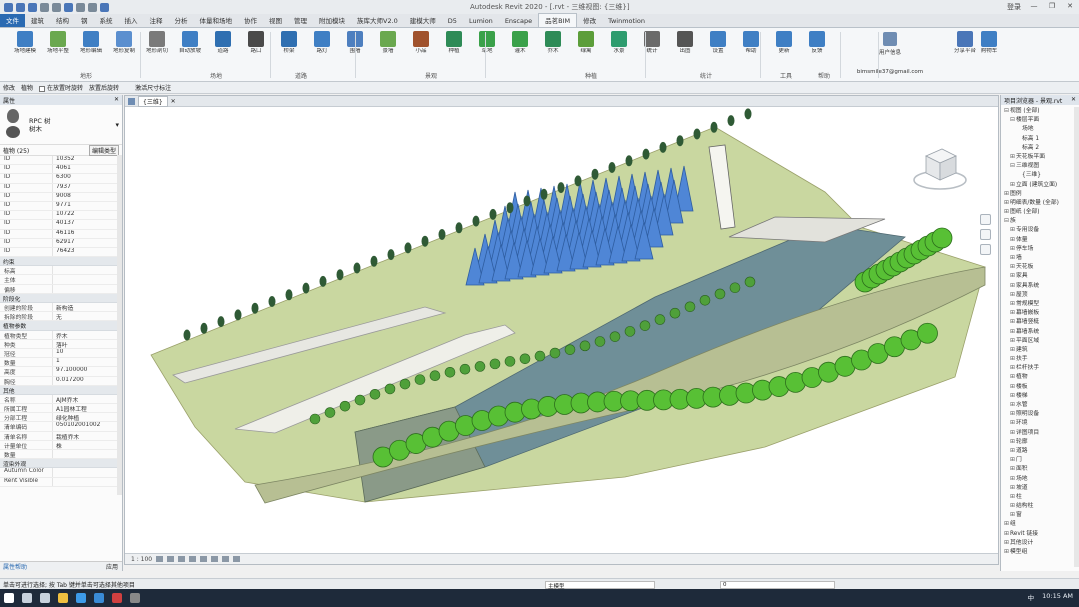 This screenshot has width=1079, height=607. What do you see at coordinates (1040, 228) in the screenshot?
I see `browser-tree-item: ⊞专用设备` at bounding box center [1040, 228].